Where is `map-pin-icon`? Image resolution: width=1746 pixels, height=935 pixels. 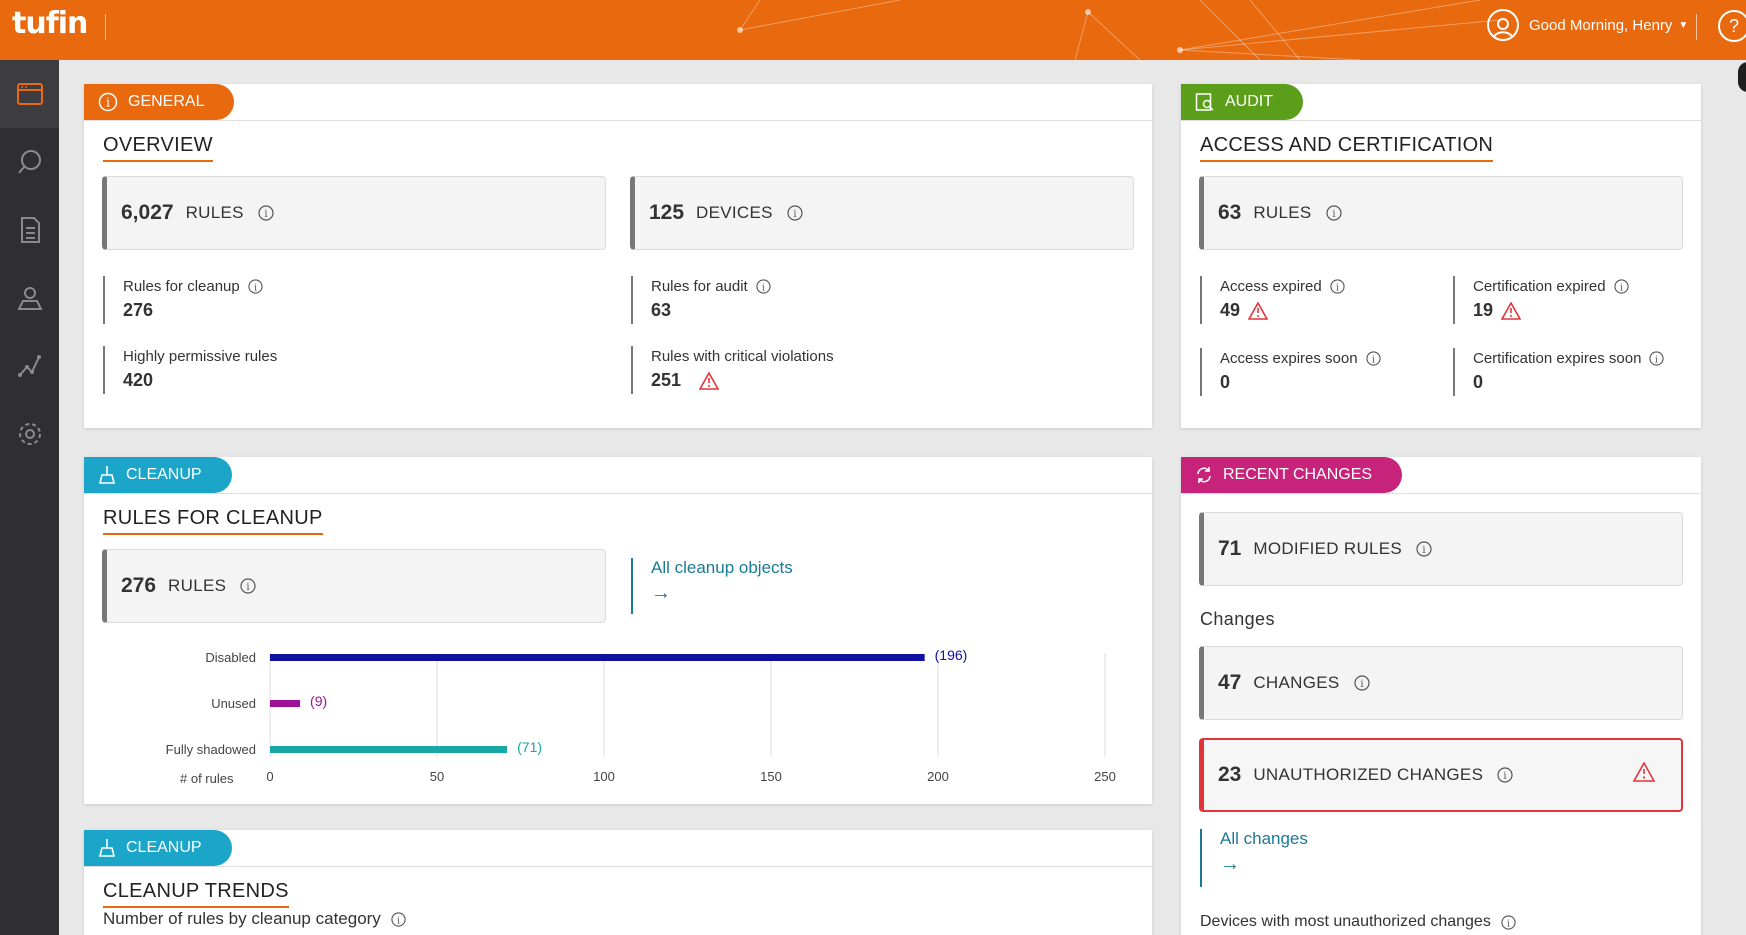 map-pin-icon is located at coordinates (29, 298).